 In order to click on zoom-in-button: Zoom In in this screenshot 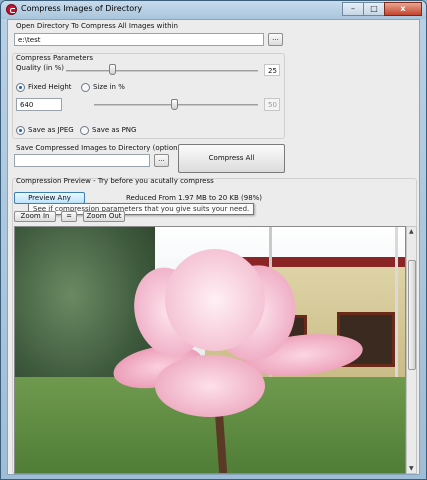, I will do `click(35, 216)`.